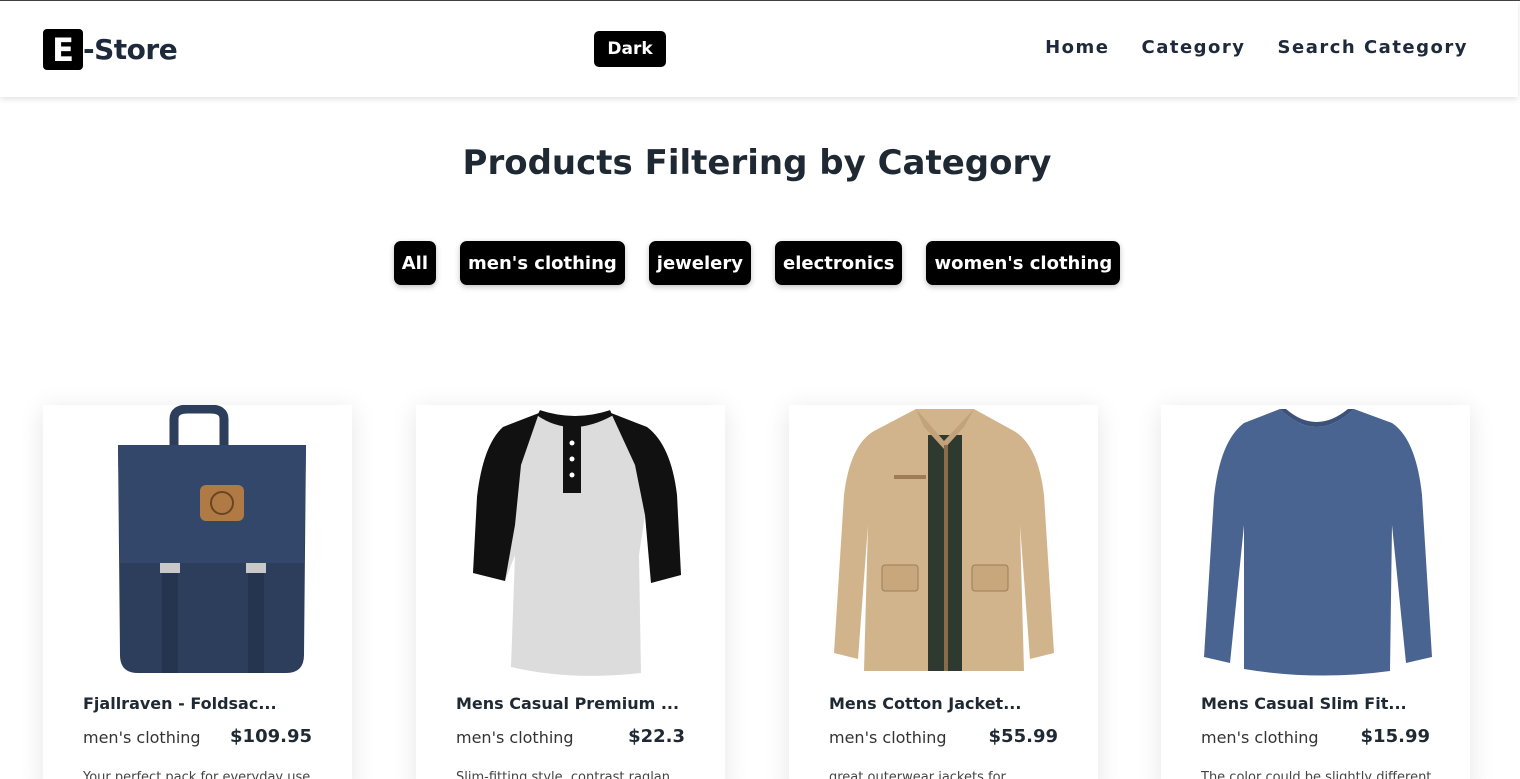  I want to click on nav-home: Home, so click(1077, 47).